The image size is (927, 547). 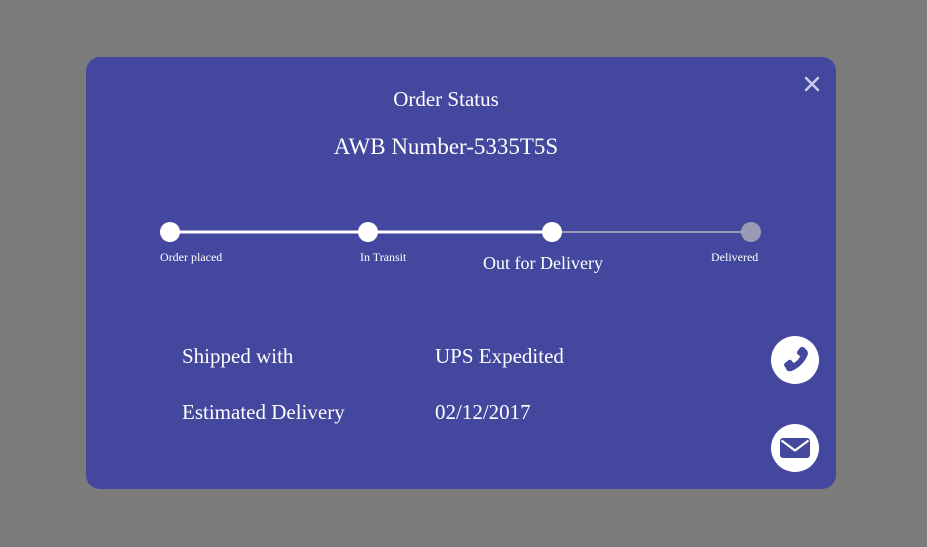 What do you see at coordinates (460, 232) in the screenshot?
I see `progress-tracker` at bounding box center [460, 232].